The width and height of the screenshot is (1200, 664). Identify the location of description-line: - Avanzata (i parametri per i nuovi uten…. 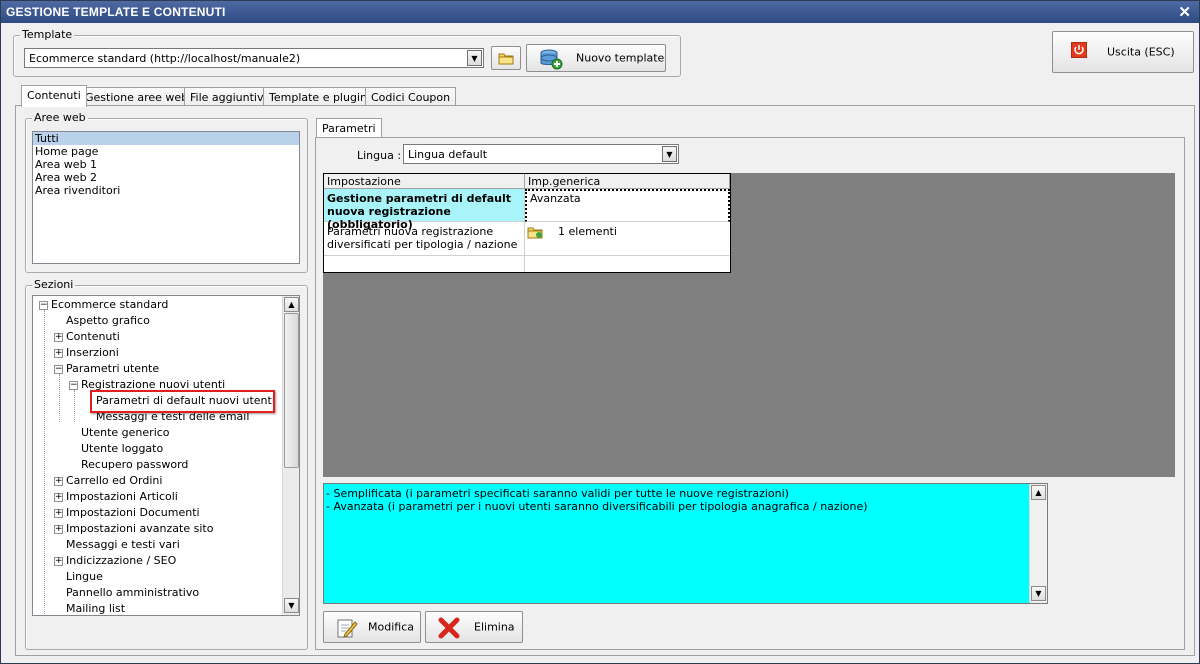
(597, 506).